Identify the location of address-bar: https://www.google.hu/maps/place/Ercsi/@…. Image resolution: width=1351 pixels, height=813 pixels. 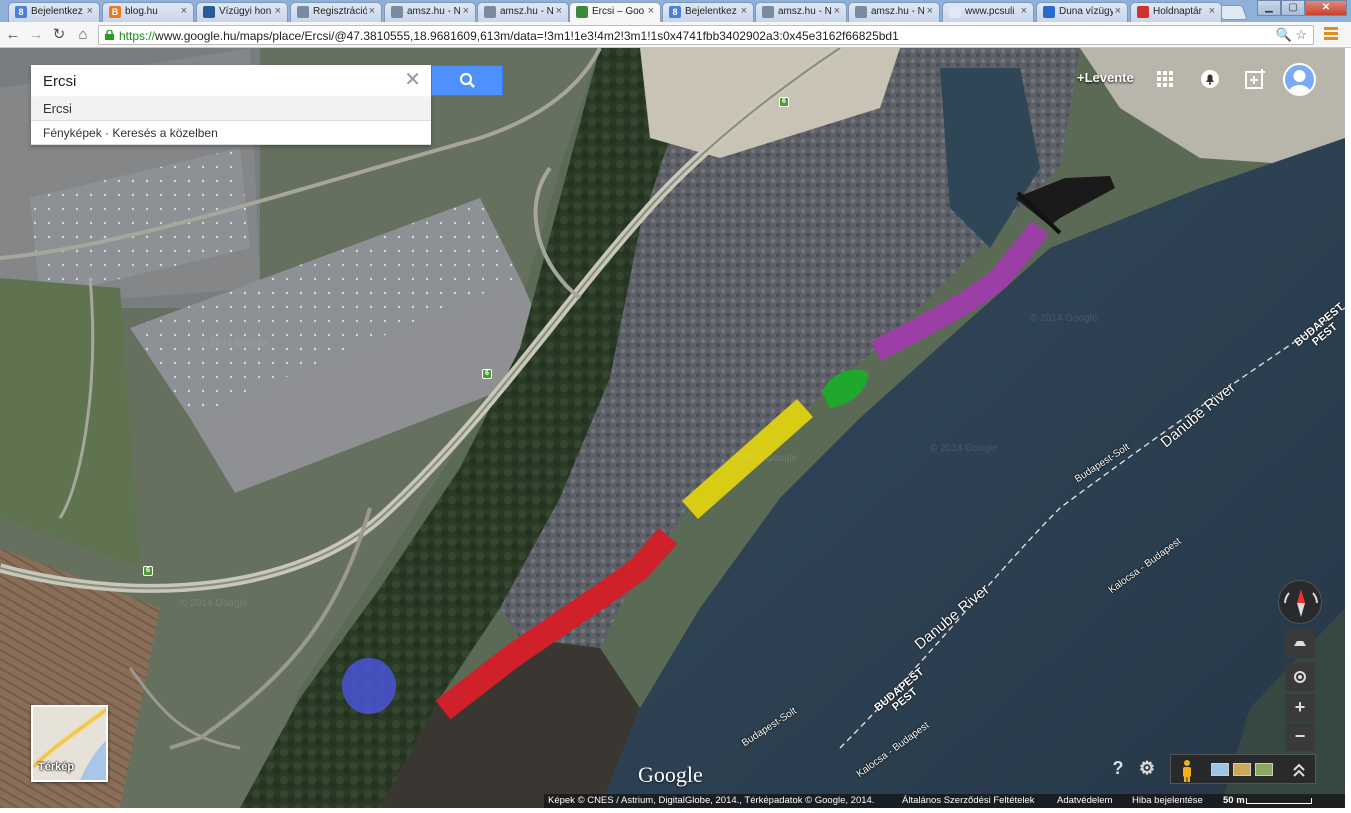
(706, 35).